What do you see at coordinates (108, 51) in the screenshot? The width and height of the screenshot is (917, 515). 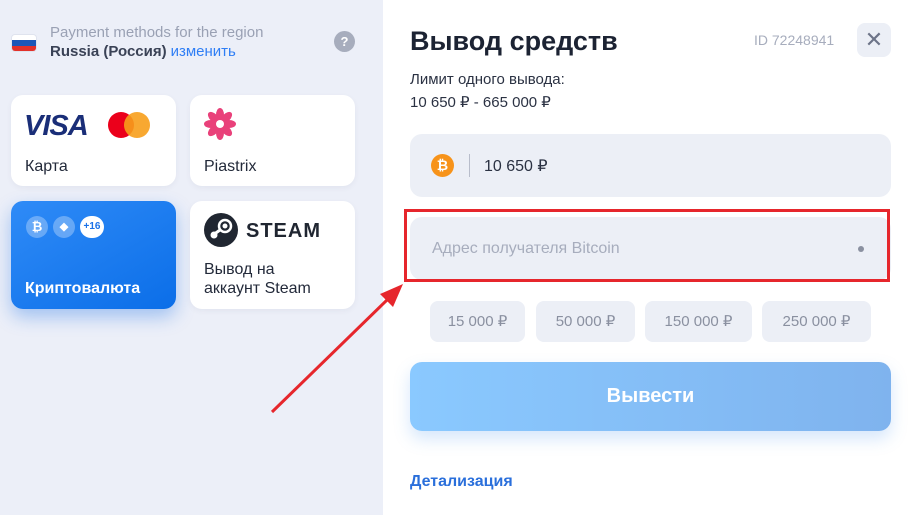 I see `region-name: Russia (Россия)` at bounding box center [108, 51].